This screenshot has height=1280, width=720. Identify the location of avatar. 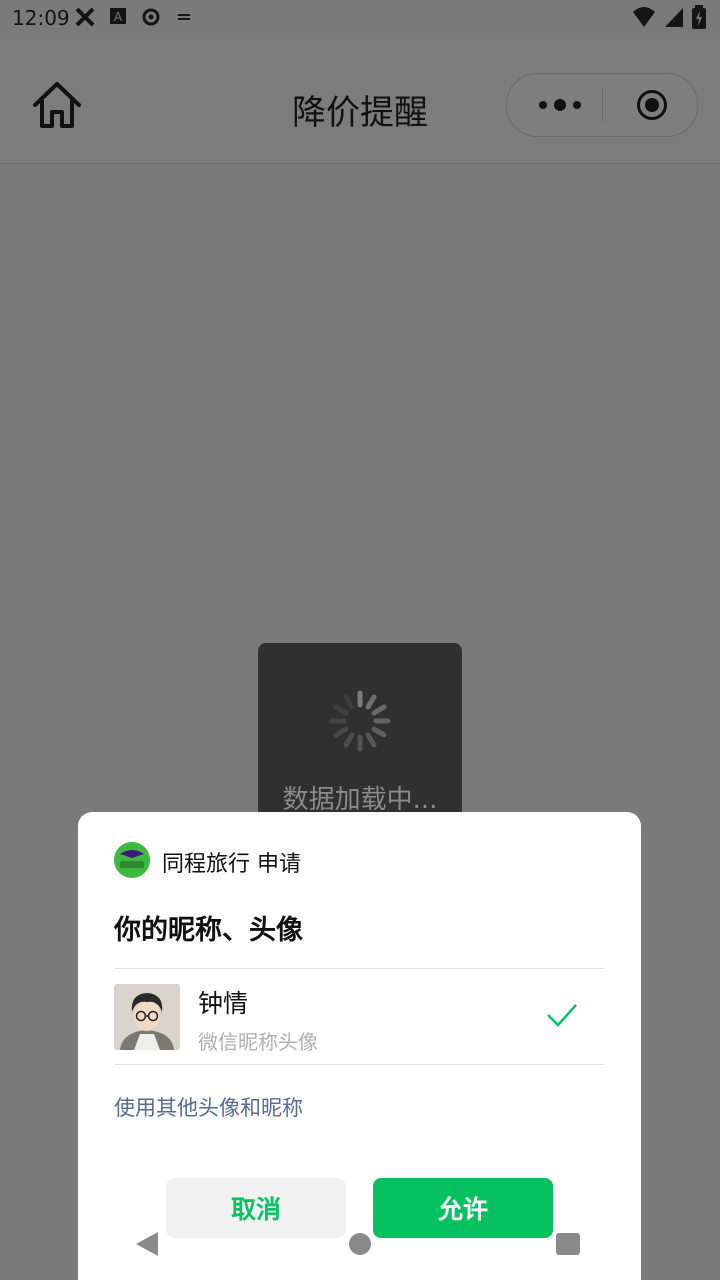
(147, 1017).